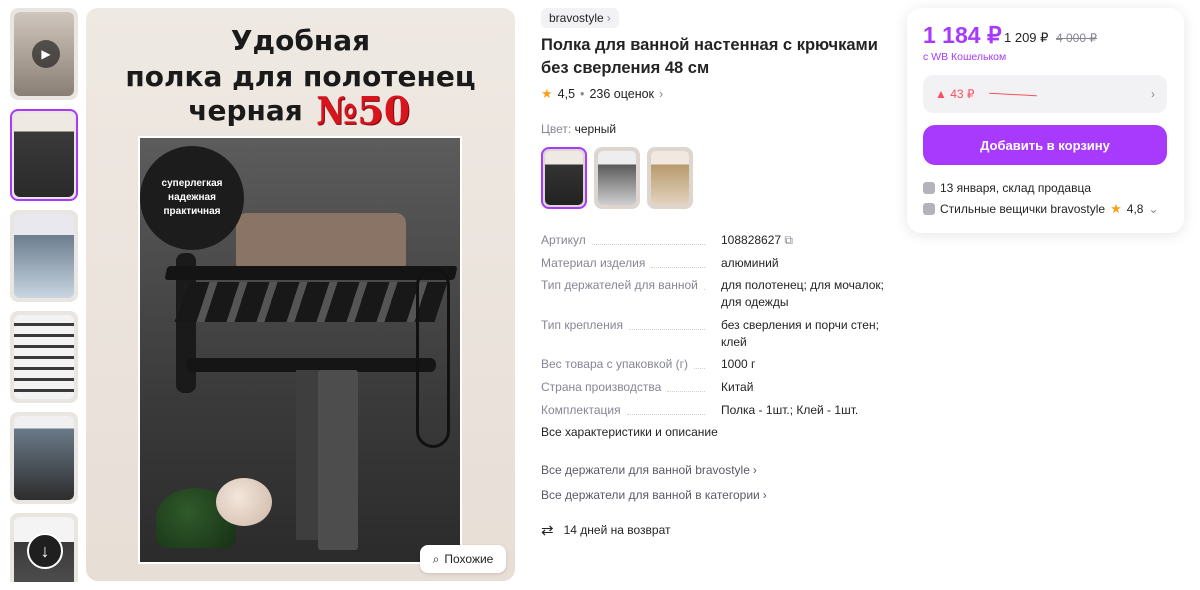 The image size is (1200, 590). I want to click on chevron-down-icon: ⌄, so click(1153, 209).